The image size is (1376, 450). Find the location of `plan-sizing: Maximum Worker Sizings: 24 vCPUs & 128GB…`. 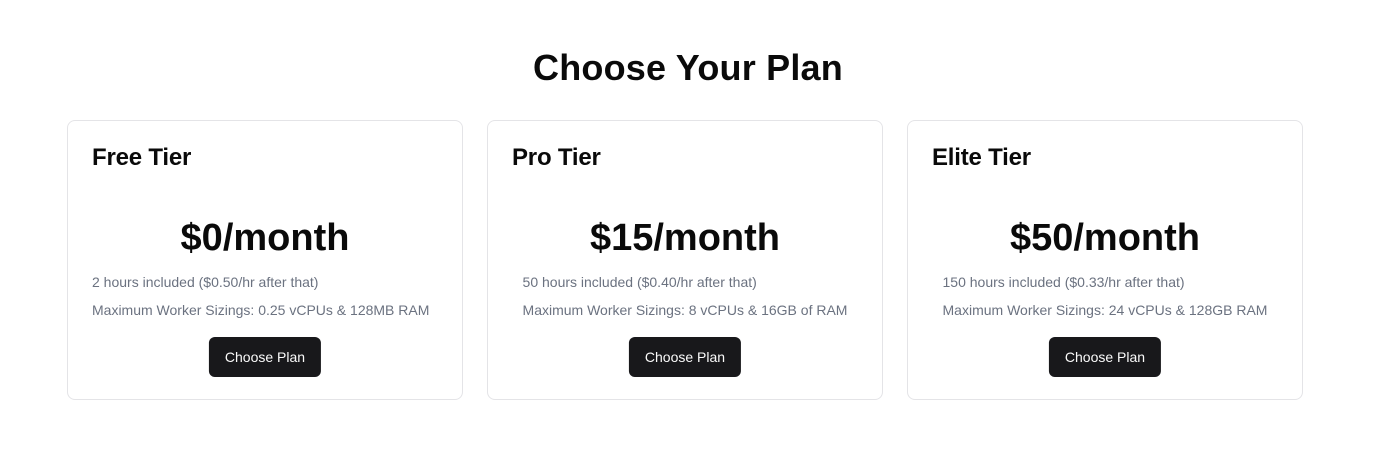

plan-sizing: Maximum Worker Sizings: 24 vCPUs & 128GB… is located at coordinates (1105, 310).